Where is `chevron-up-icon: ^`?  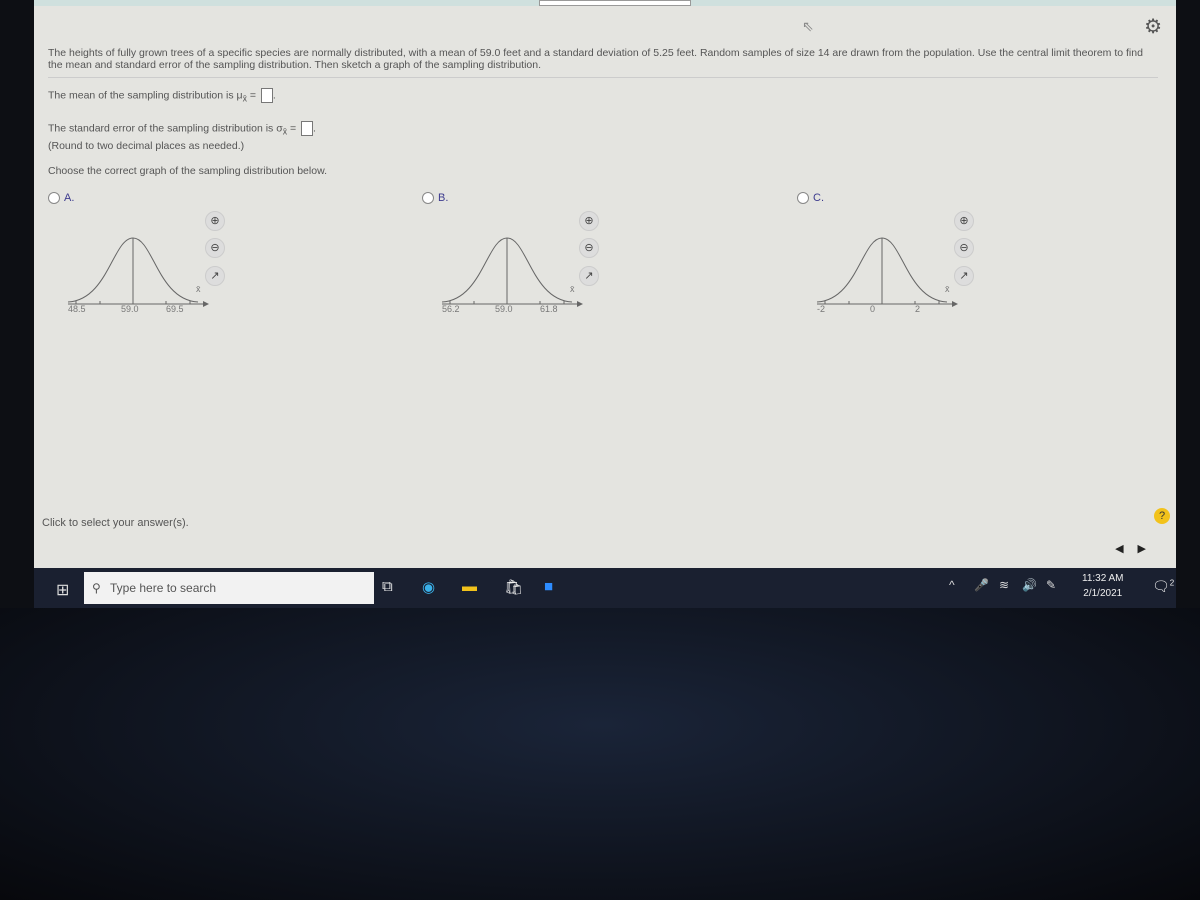
chevron-up-icon: ^ is located at coordinates (952, 585).